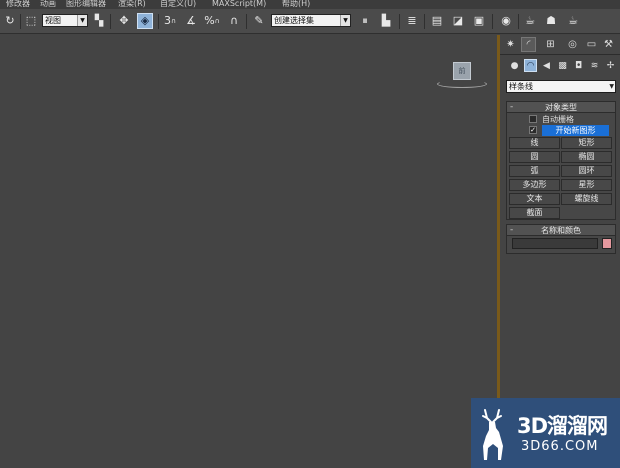  What do you see at coordinates (555, 243) in the screenshot?
I see `object-name-field` at bounding box center [555, 243].